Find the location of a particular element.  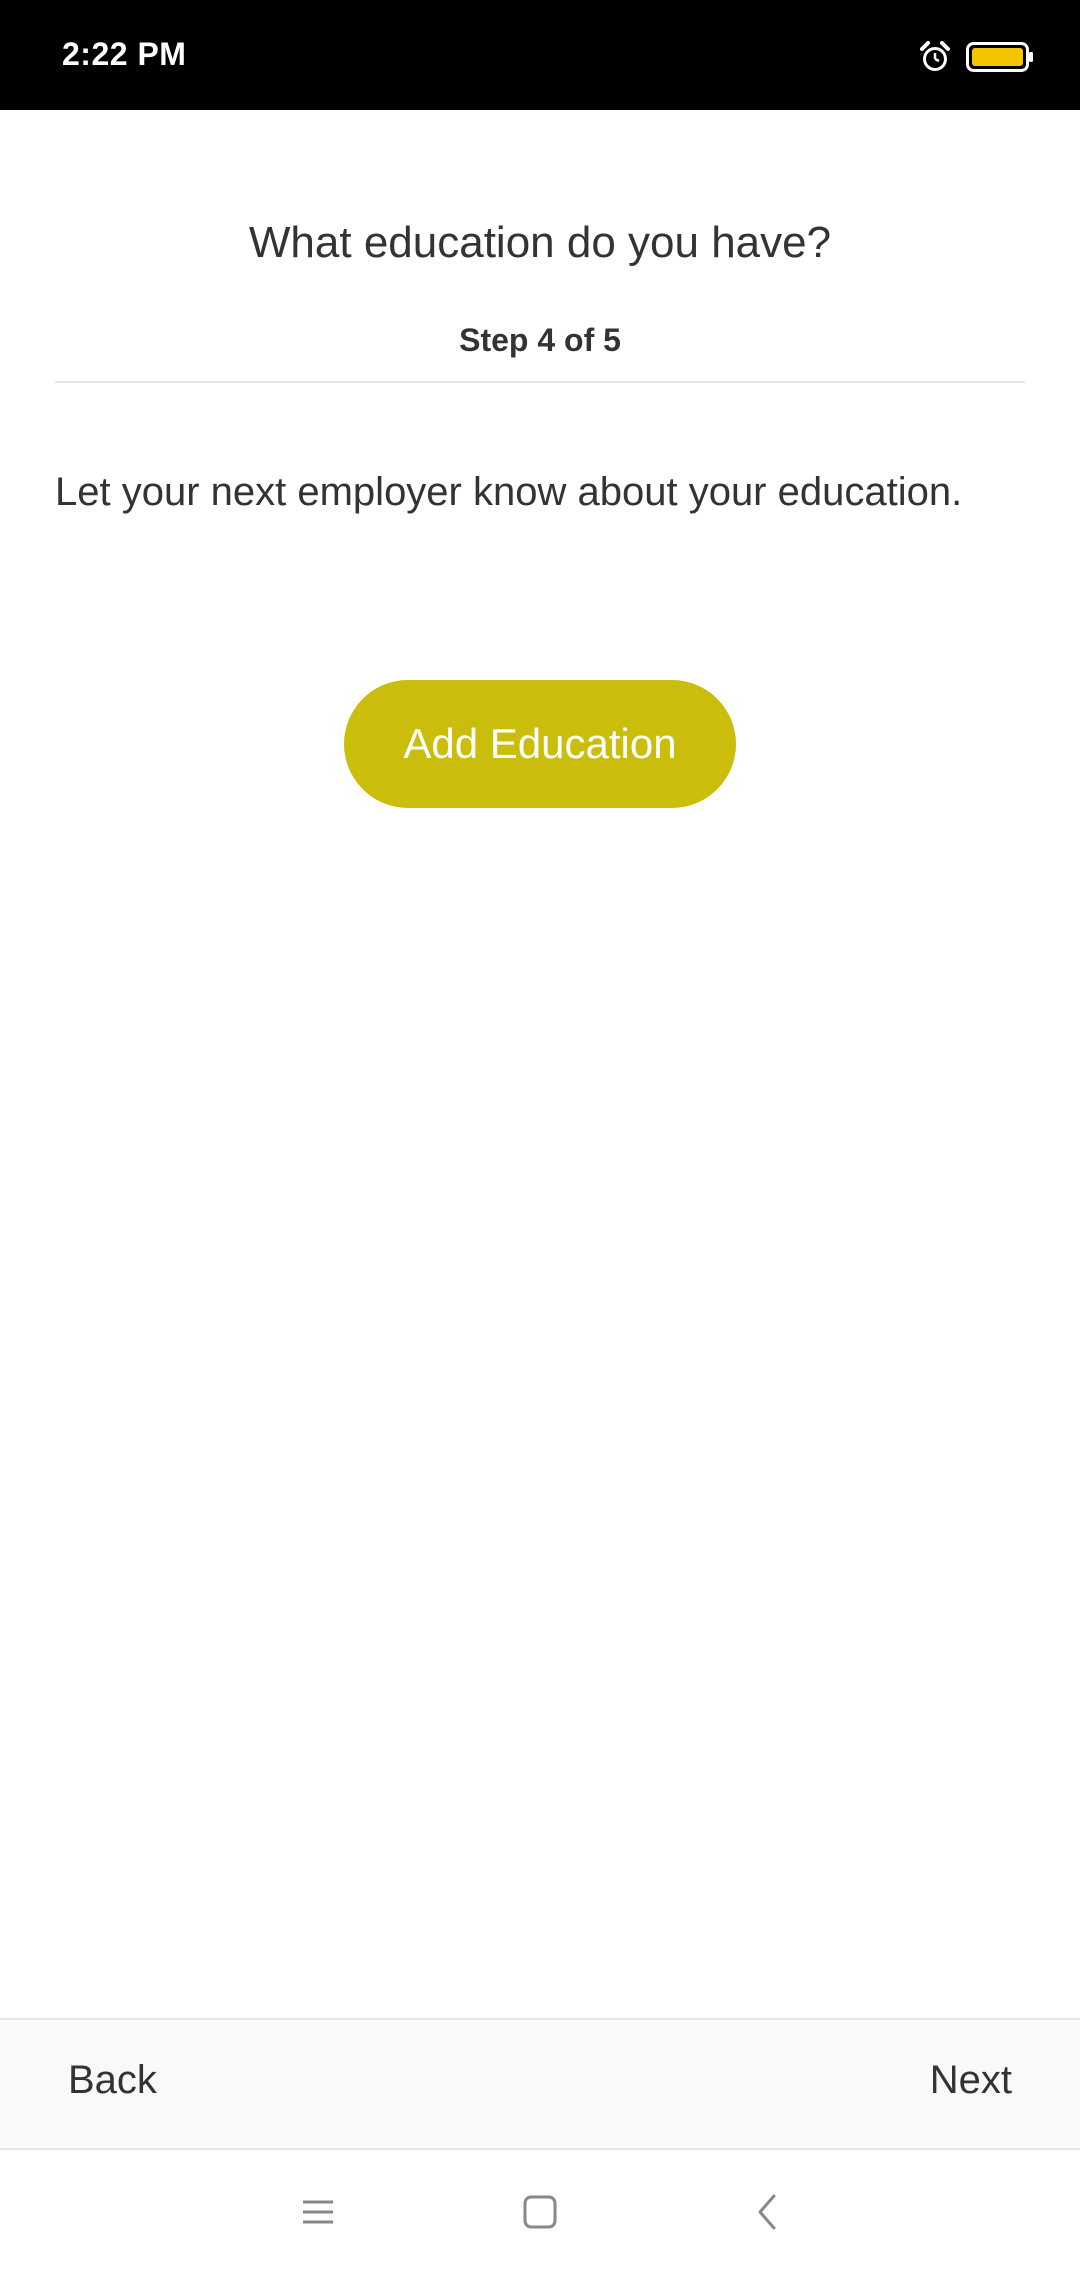

system-nav-bar is located at coordinates (540, 2215).